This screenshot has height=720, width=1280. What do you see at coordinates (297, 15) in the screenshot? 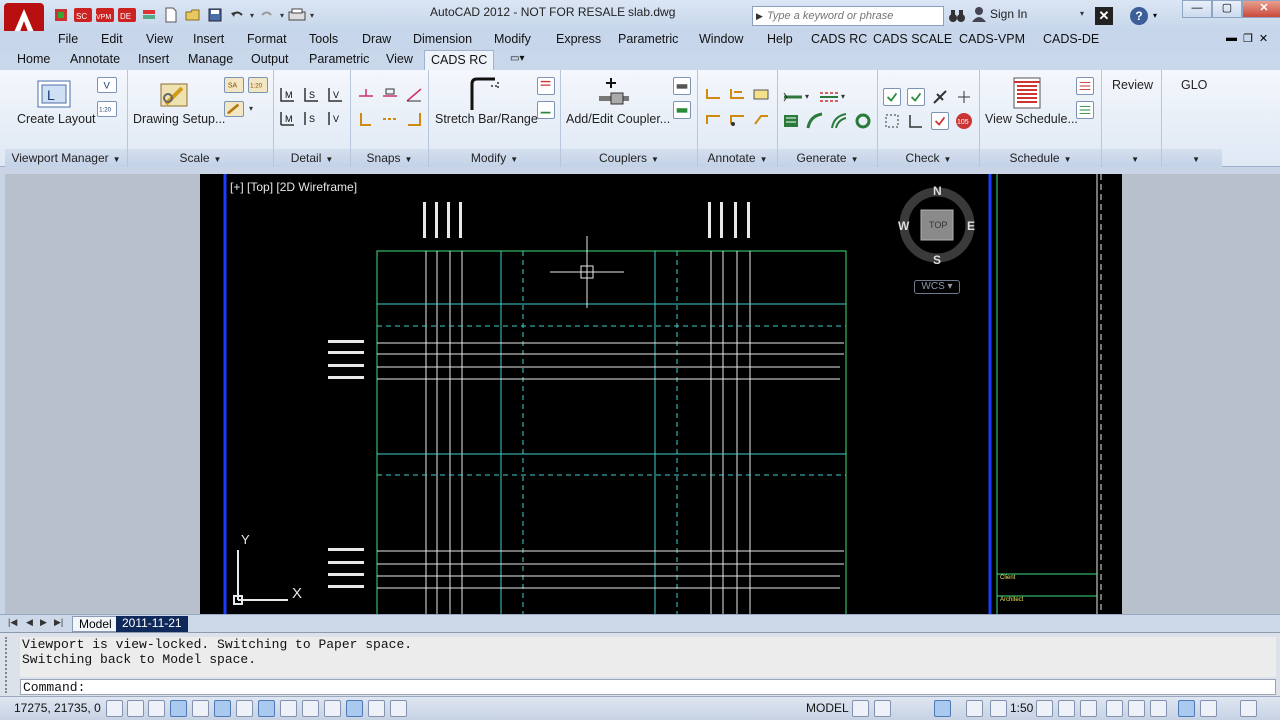
I see `plot-icon` at bounding box center [297, 15].